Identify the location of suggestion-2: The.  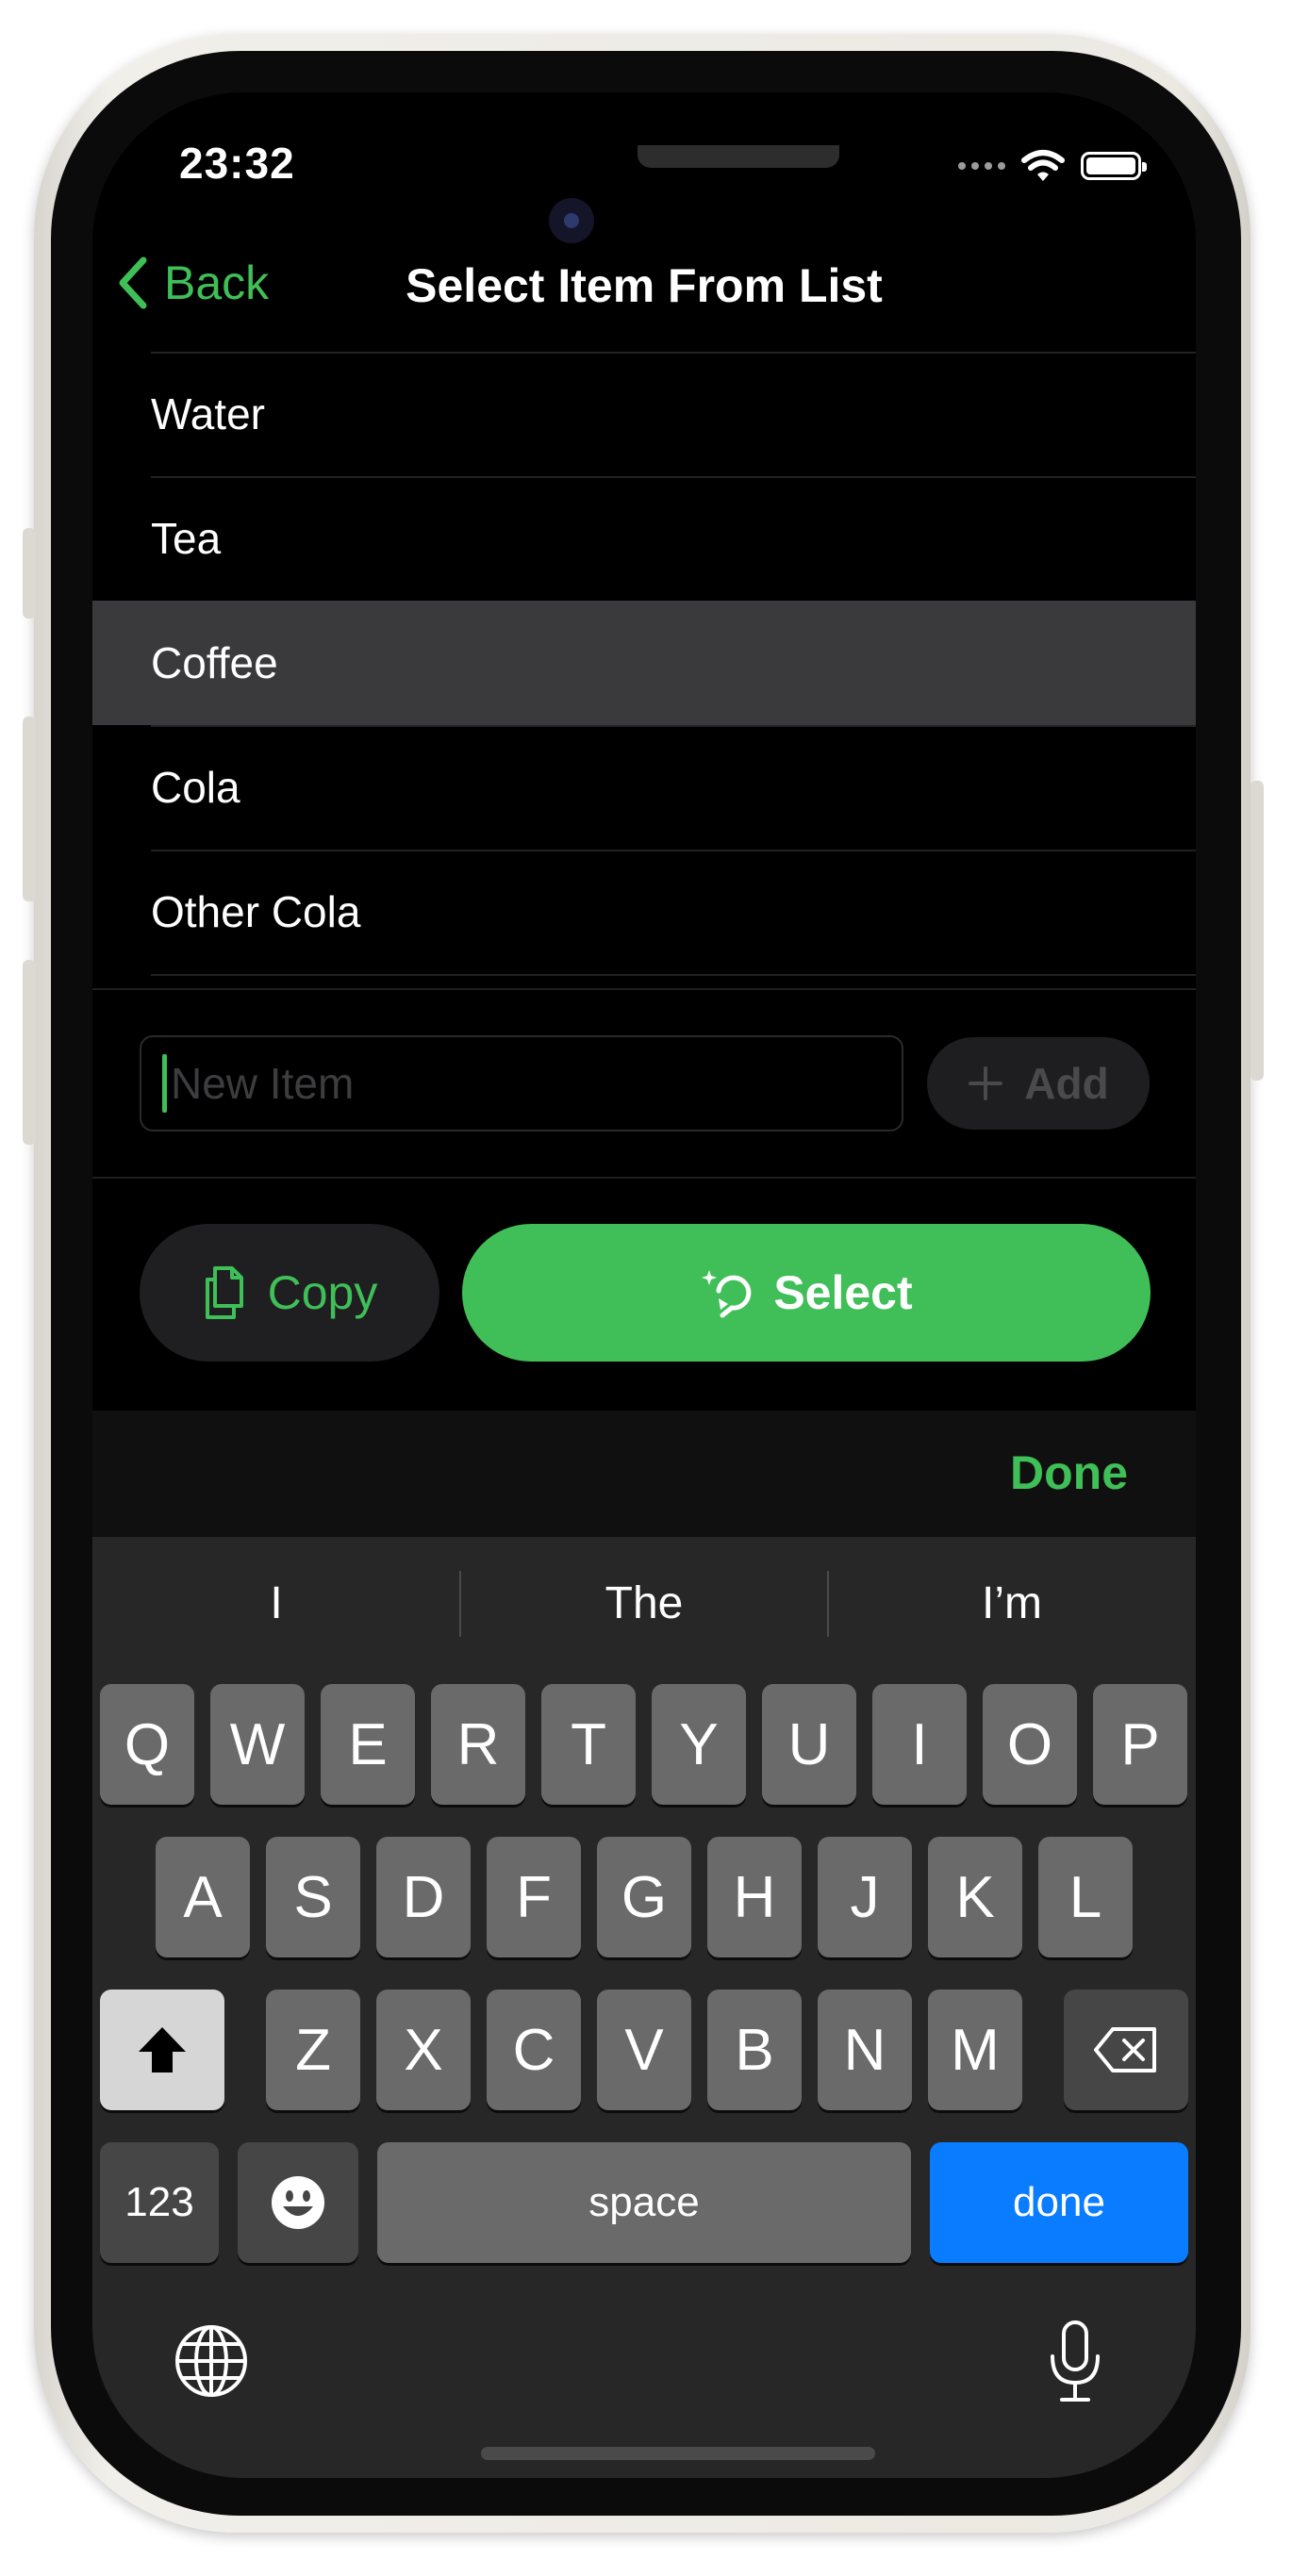
(644, 1604).